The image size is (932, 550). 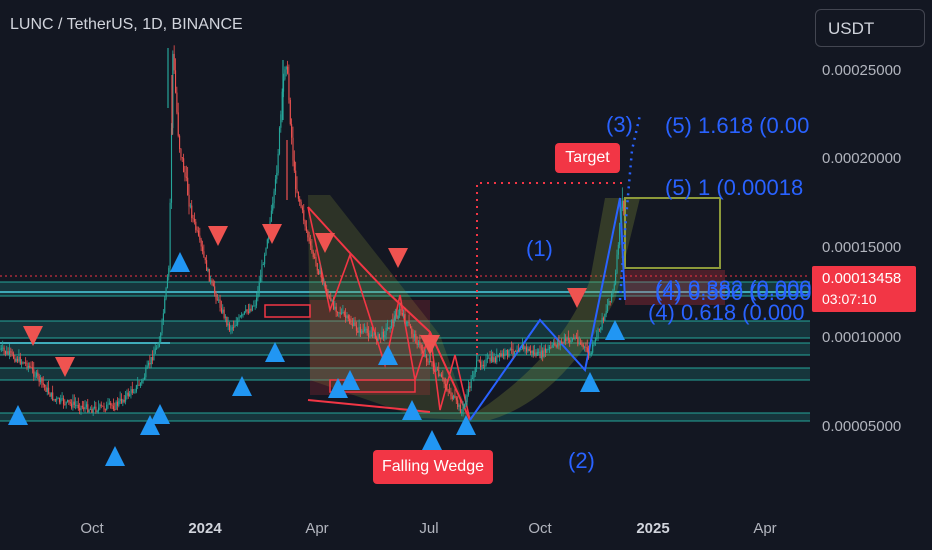 I want to click on time-axis-label: 2025, so click(x=653, y=528).